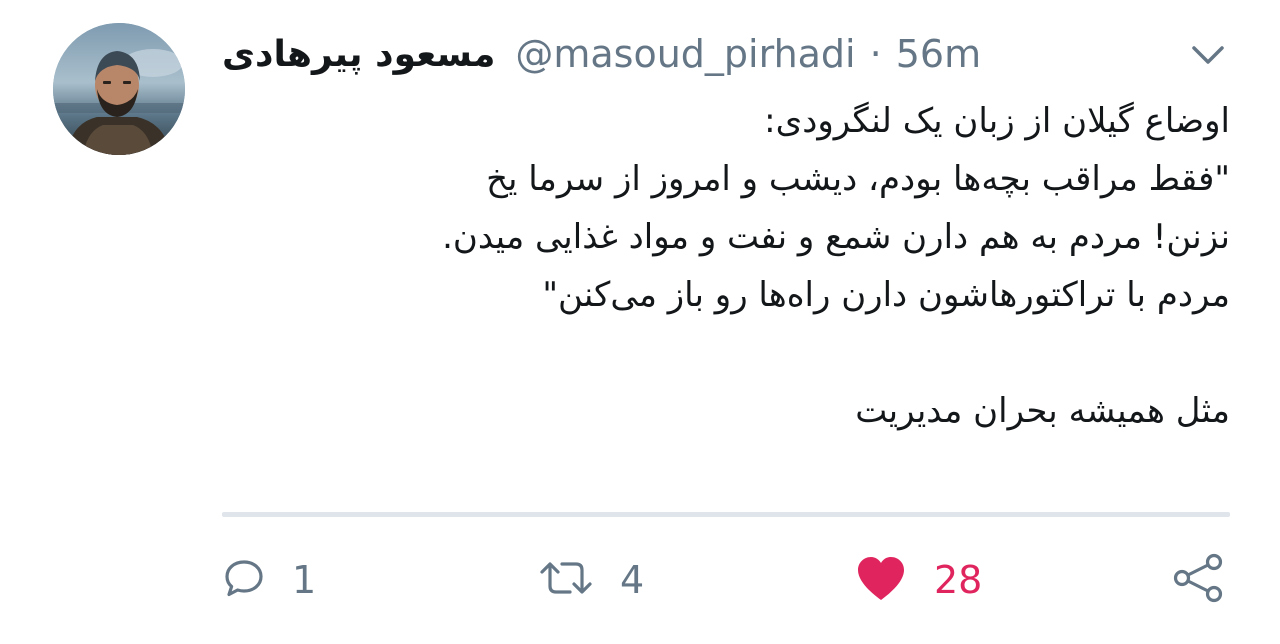  I want to click on heart-icon, so click(881, 580).